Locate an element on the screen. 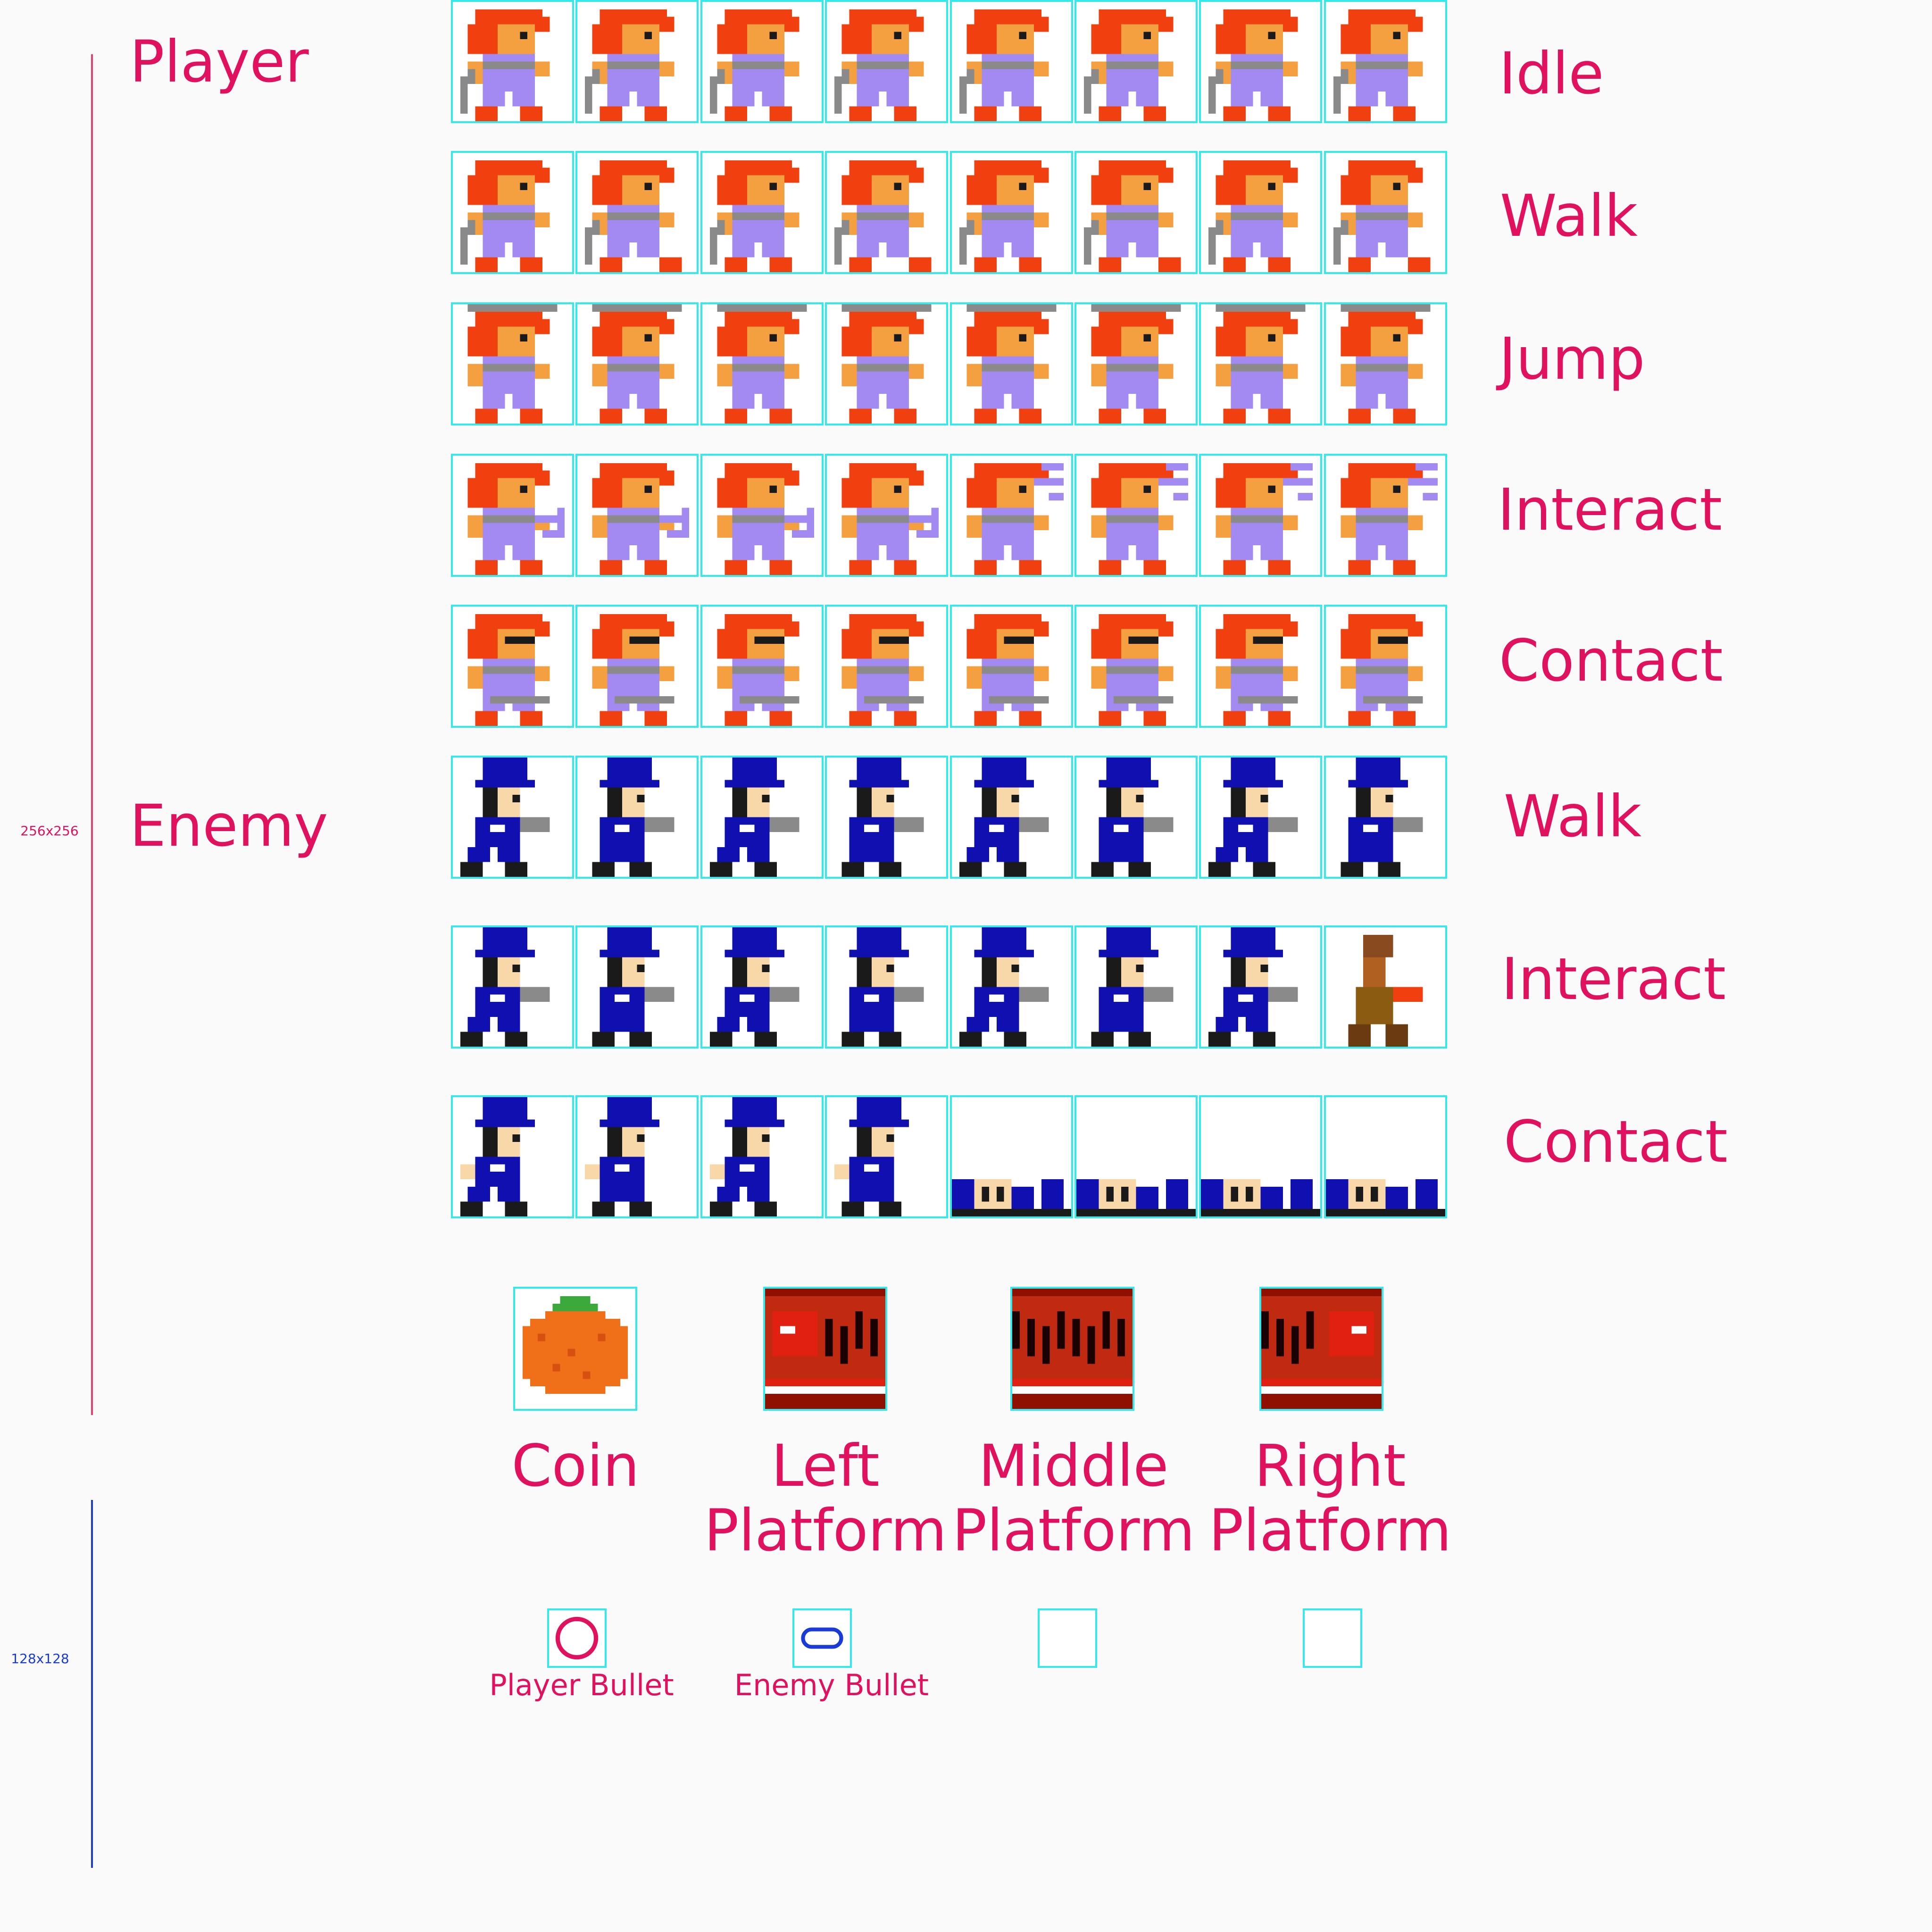 This screenshot has height=1932, width=1932. guide-label-128: 128x128 is located at coordinates (40, 1659).